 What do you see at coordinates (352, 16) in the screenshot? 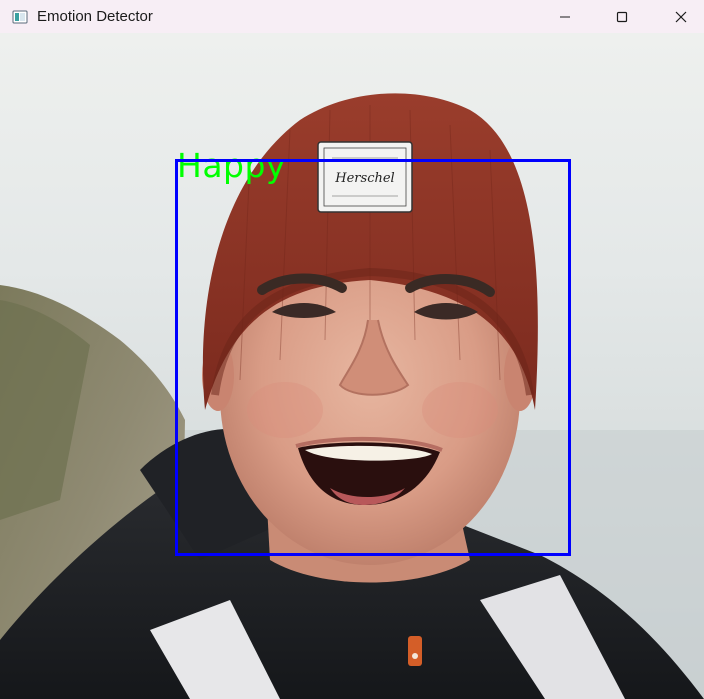
I see `title-bar: Emotion Detector` at bounding box center [352, 16].